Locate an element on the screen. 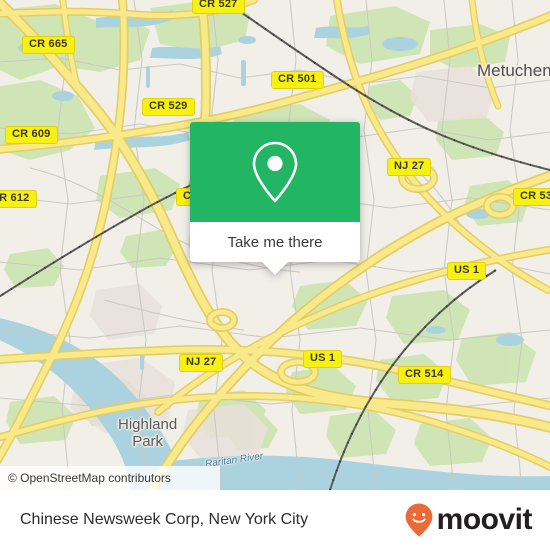  attribution-bar: © OpenStreetMap contributors is located at coordinates (110, 478).